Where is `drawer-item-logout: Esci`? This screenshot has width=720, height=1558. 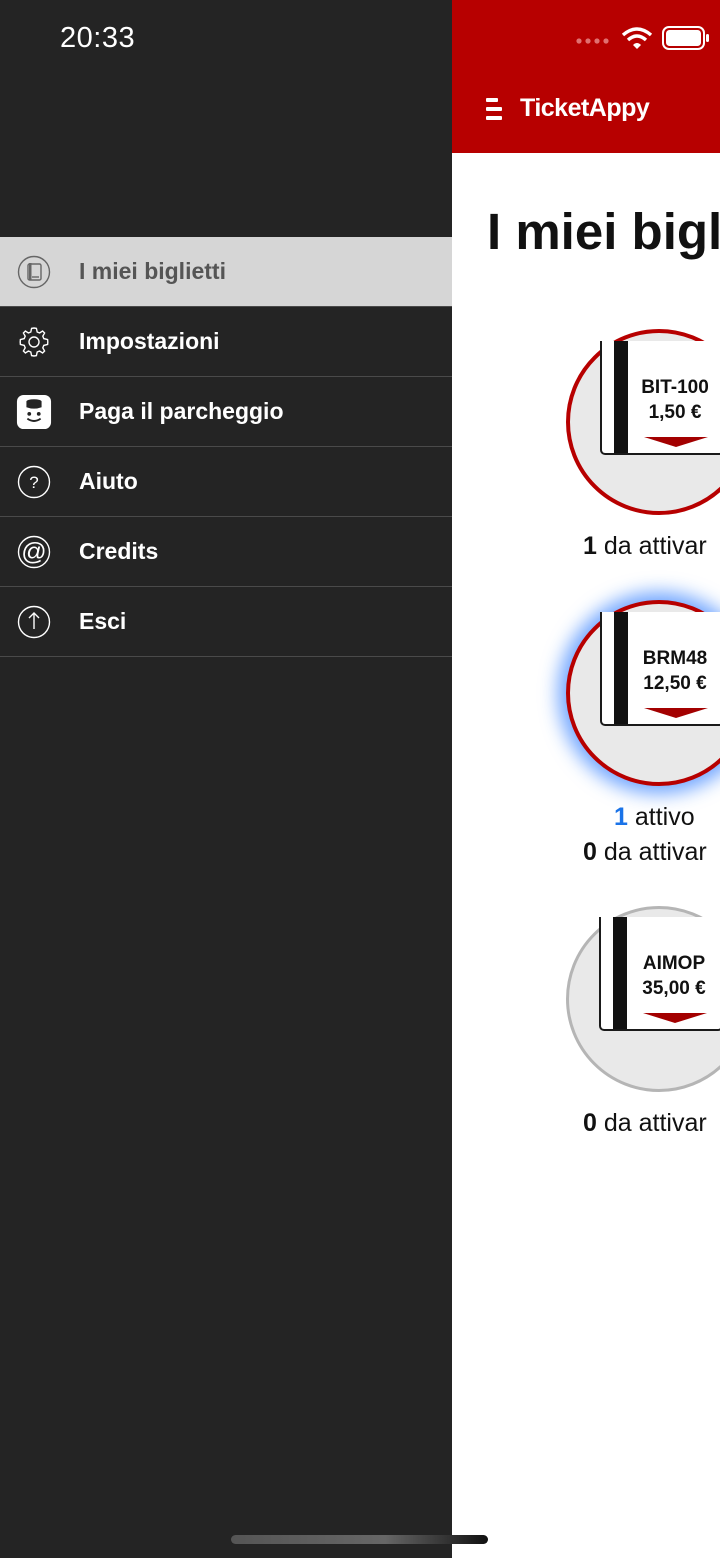
drawer-item-logout: Esci is located at coordinates (226, 622).